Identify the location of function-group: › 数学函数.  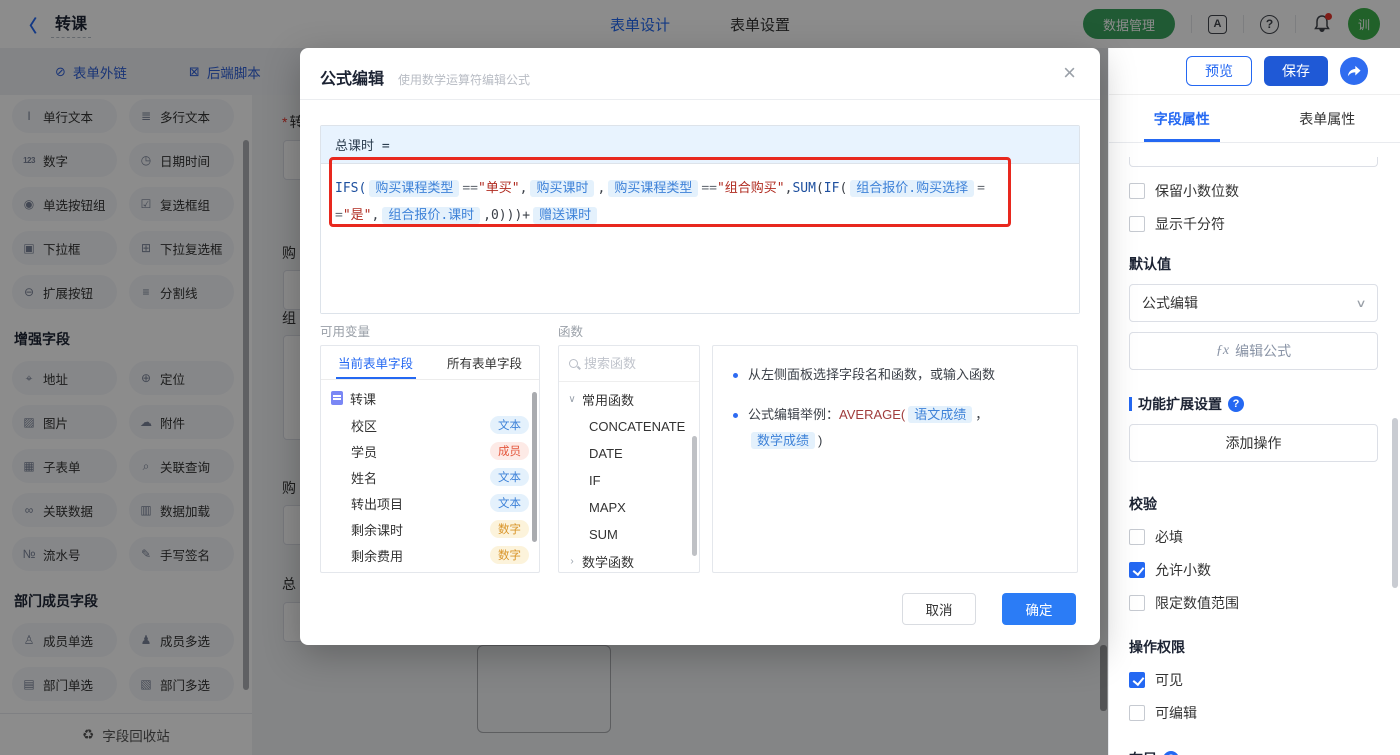
(629, 560).